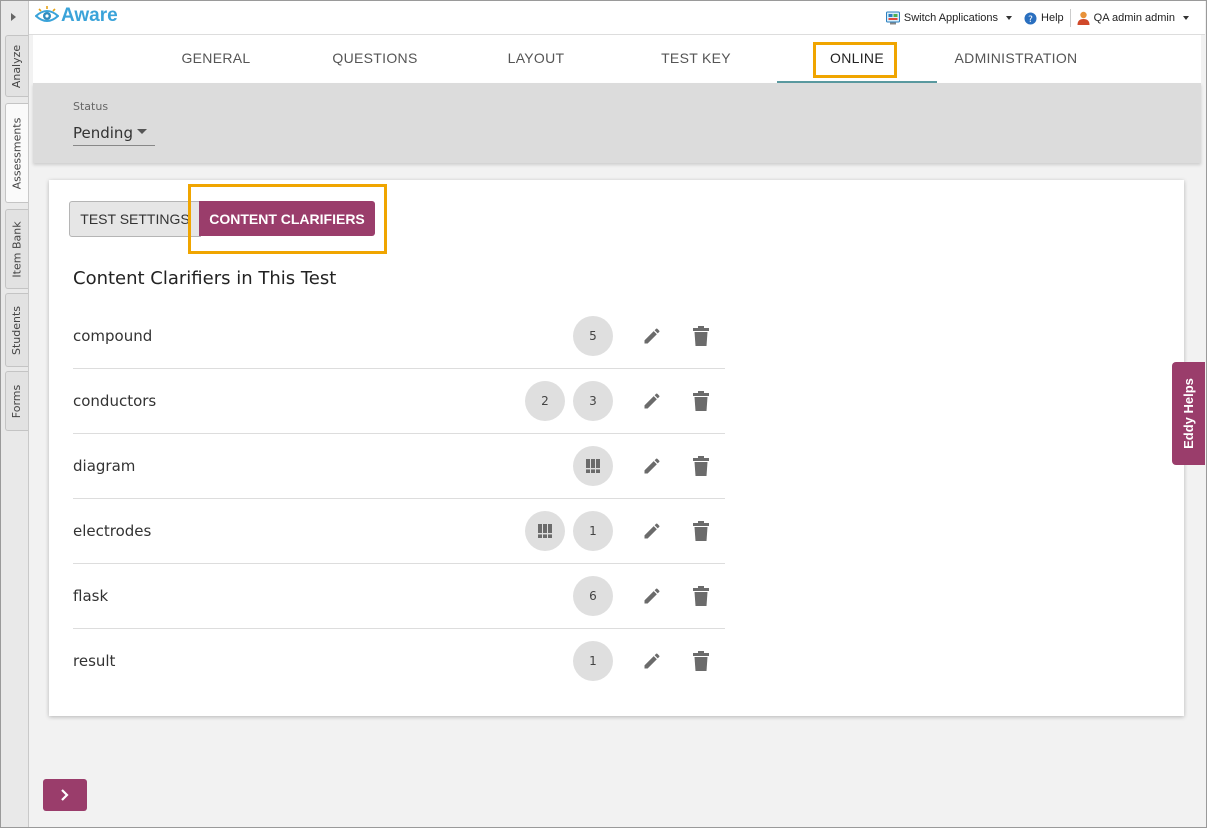 This screenshot has width=1207, height=828. I want to click on user-menu-caret-icon, so click(1186, 18).